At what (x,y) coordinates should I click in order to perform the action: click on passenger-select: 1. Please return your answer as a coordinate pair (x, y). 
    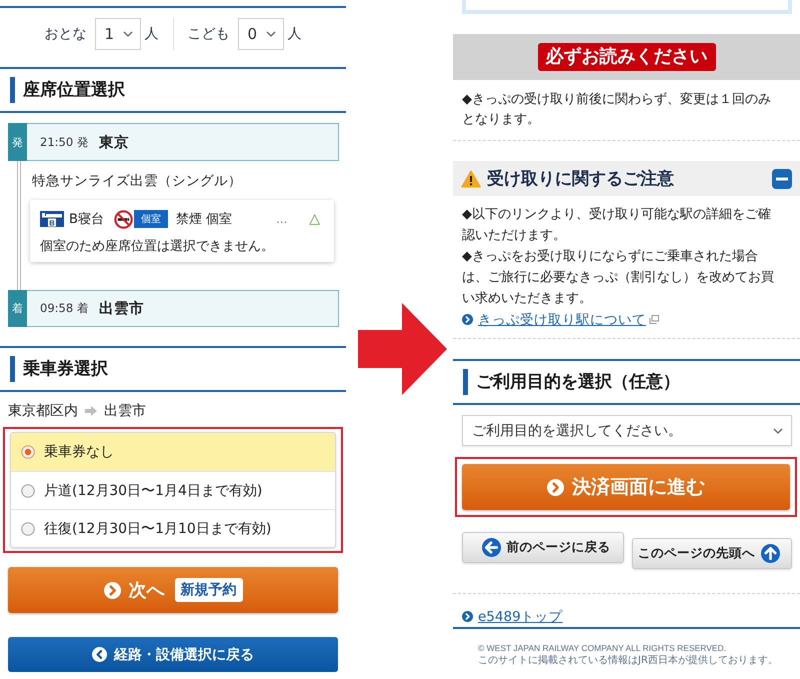
    Looking at the image, I should click on (117, 34).